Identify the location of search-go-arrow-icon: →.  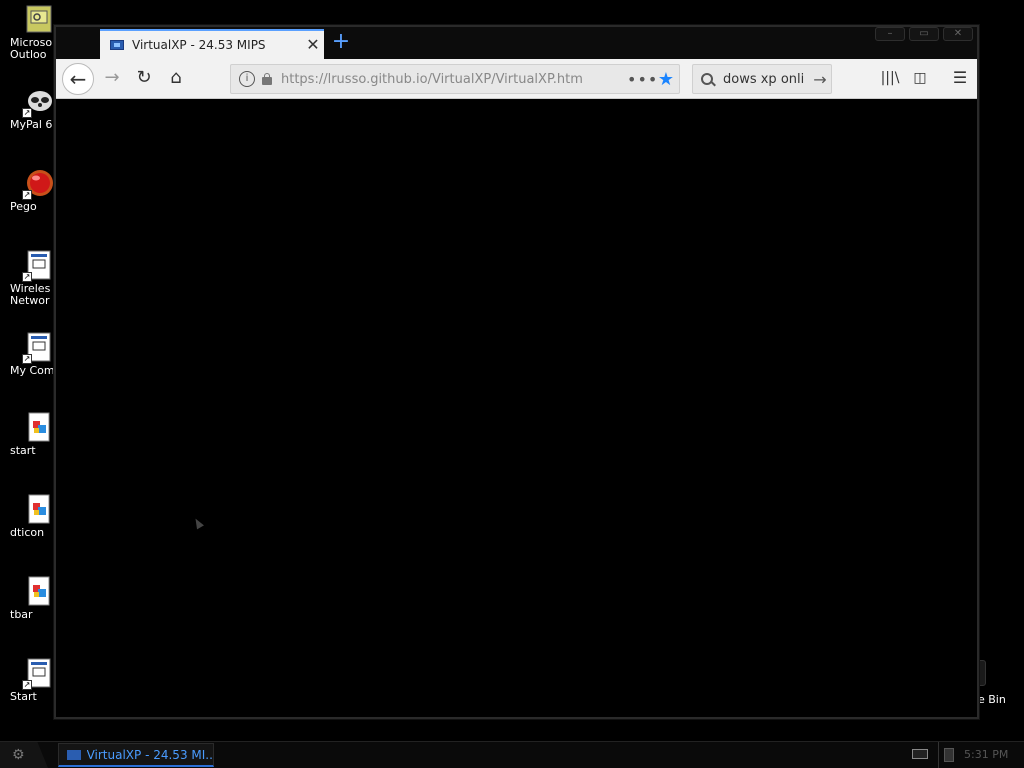
(820, 79).